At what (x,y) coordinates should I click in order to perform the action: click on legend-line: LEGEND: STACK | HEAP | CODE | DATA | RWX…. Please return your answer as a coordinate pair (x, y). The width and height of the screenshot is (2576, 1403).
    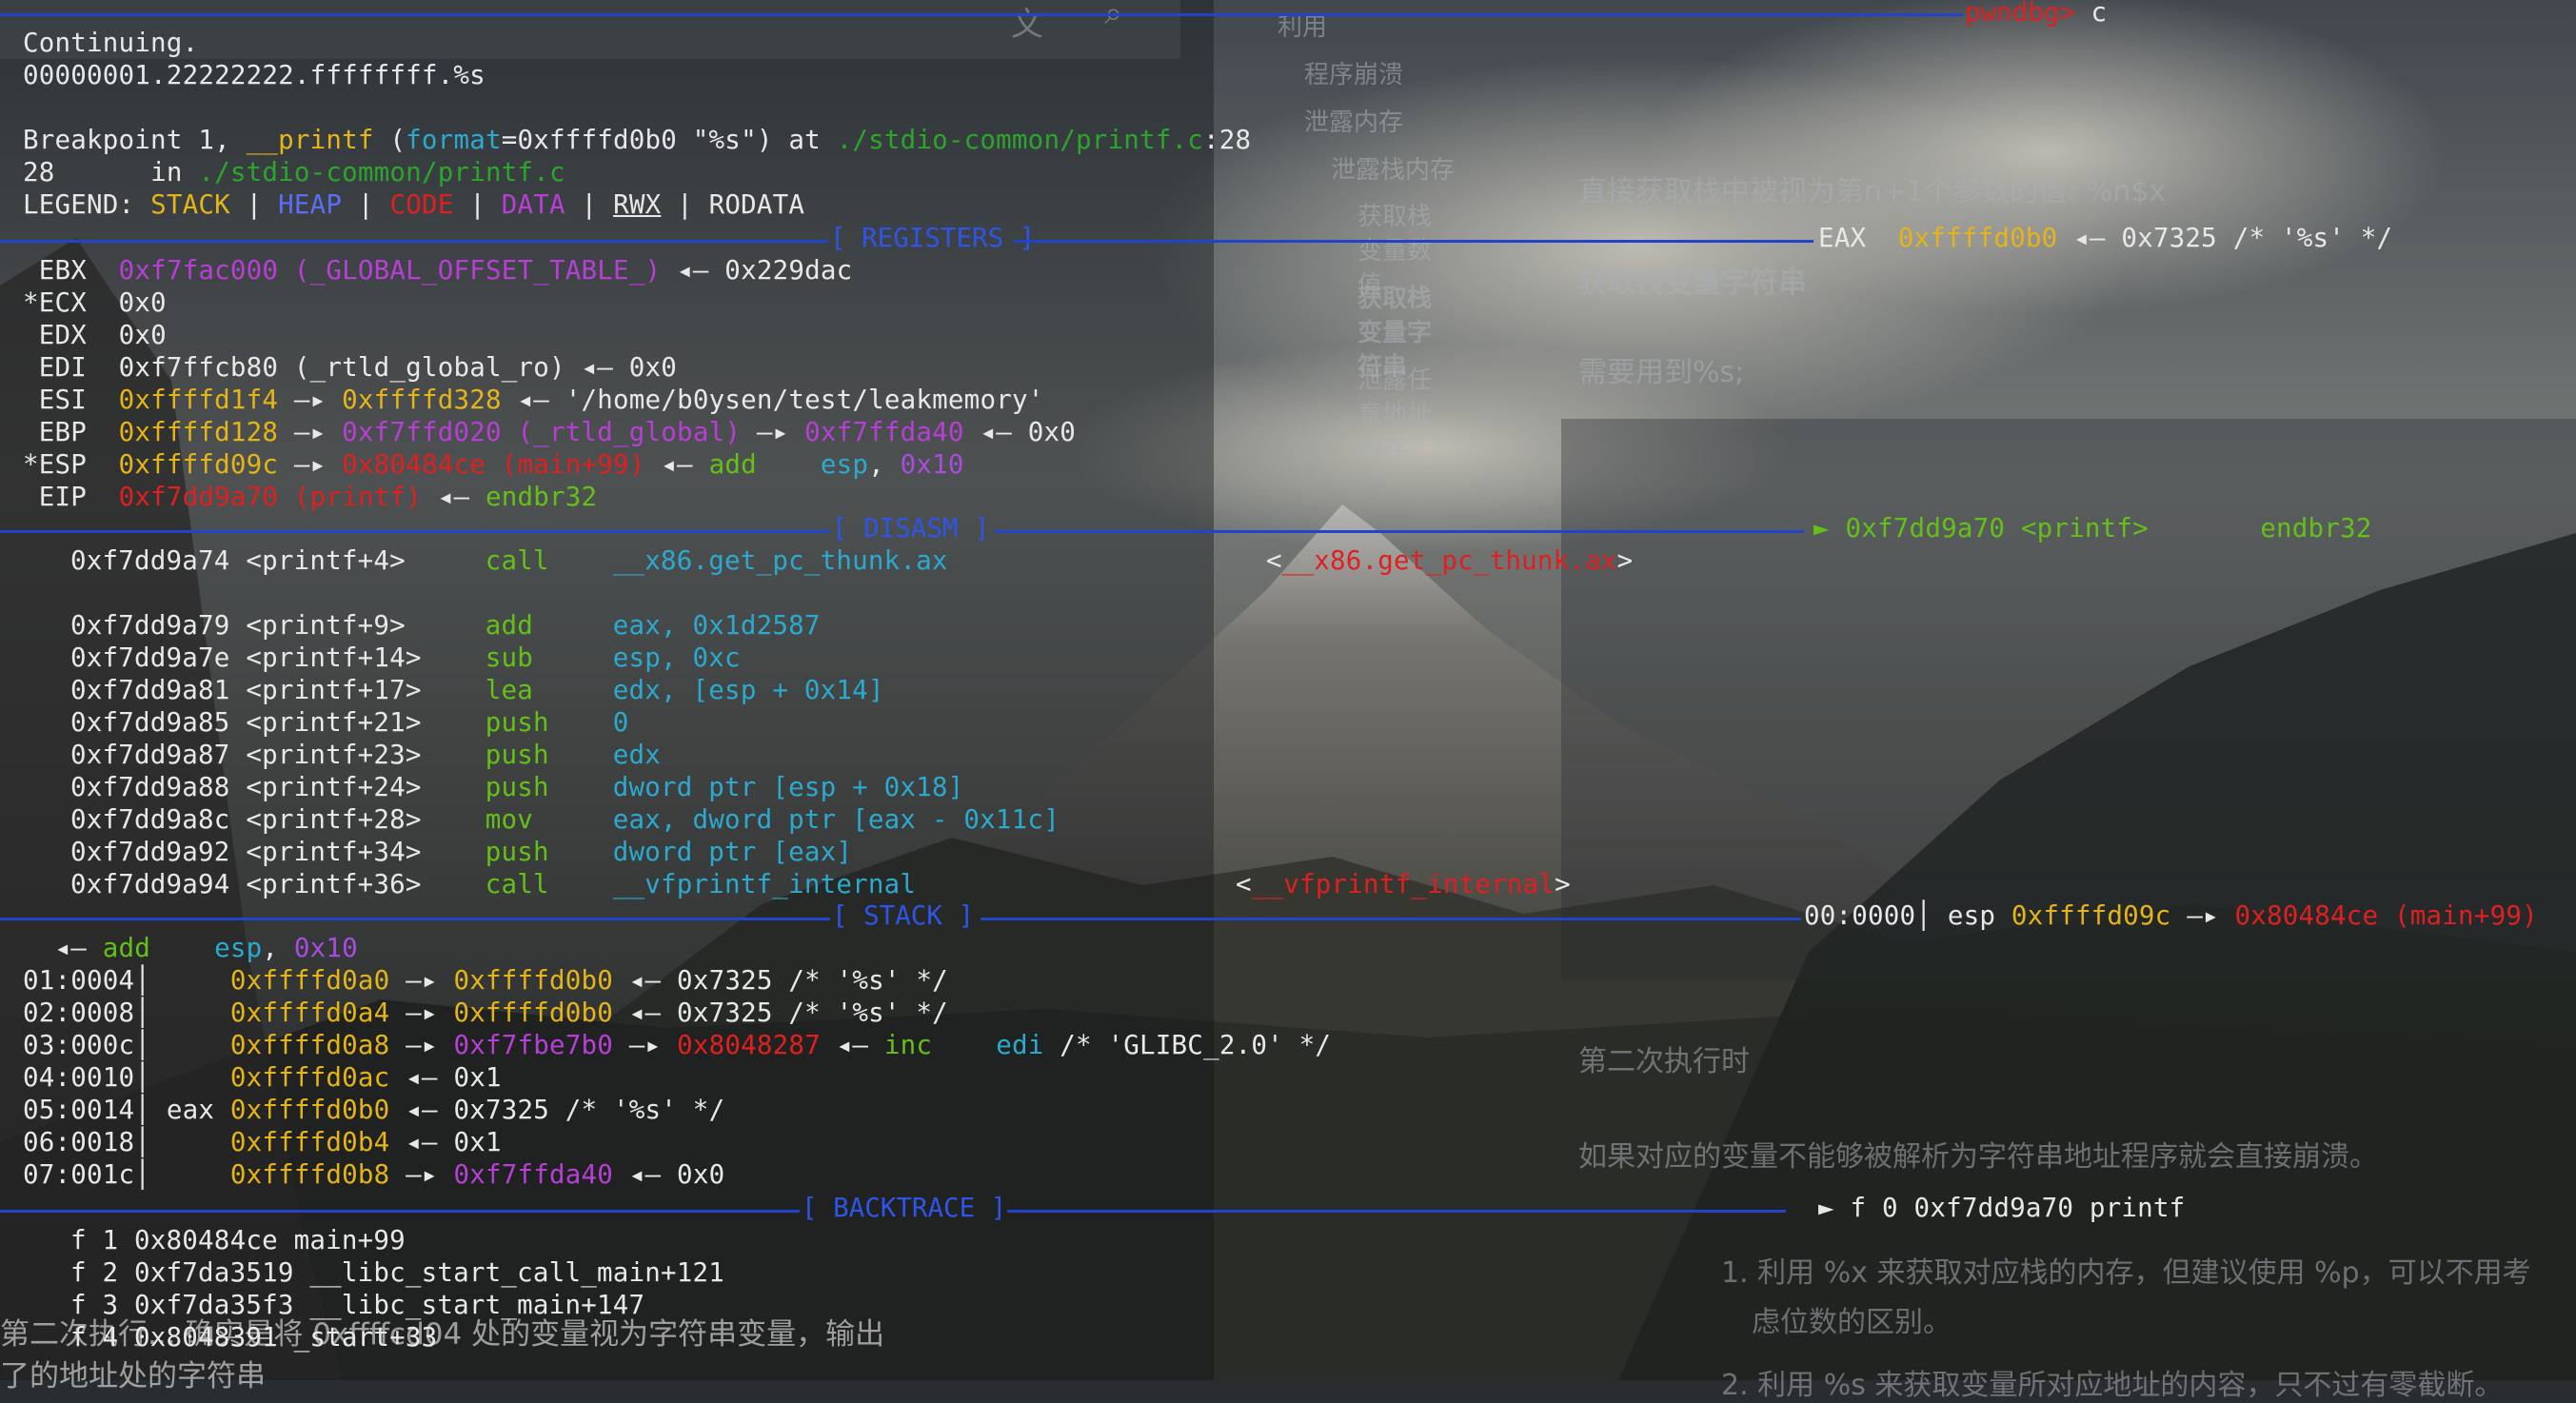
    Looking at the image, I should click on (414, 205).